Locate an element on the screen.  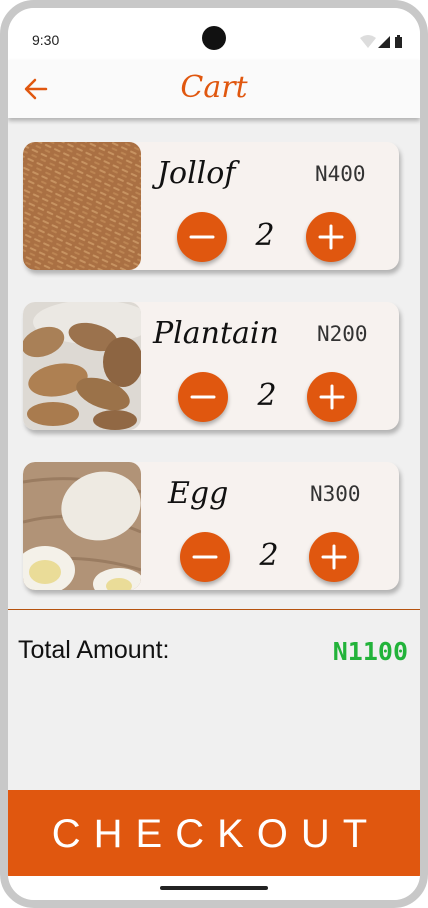
signal-icon is located at coordinates (384, 42).